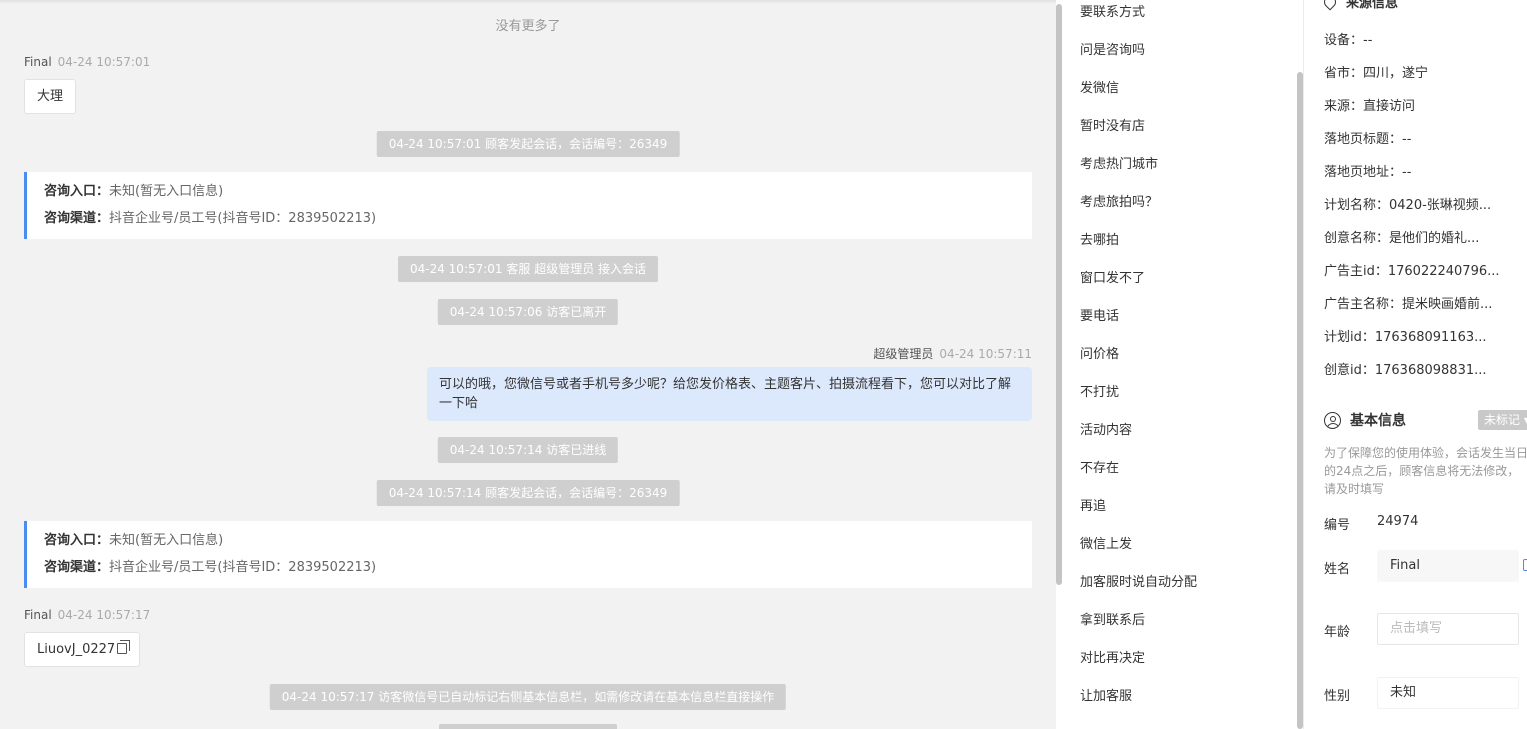 This screenshot has width=1527, height=729. I want to click on quick-reply-item: 考虑热门城市, so click(1119, 165).